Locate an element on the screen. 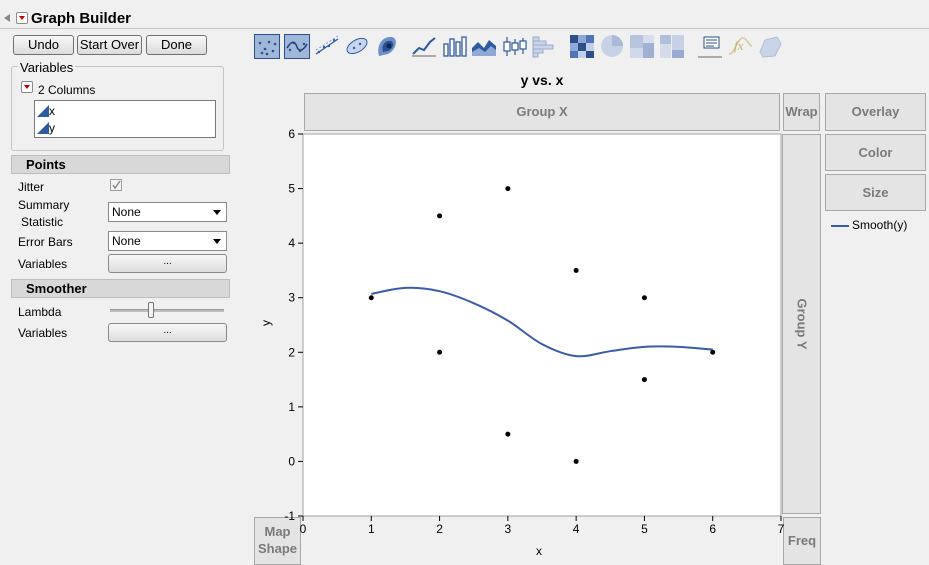  y-tick-label: 1 is located at coordinates (291, 407).